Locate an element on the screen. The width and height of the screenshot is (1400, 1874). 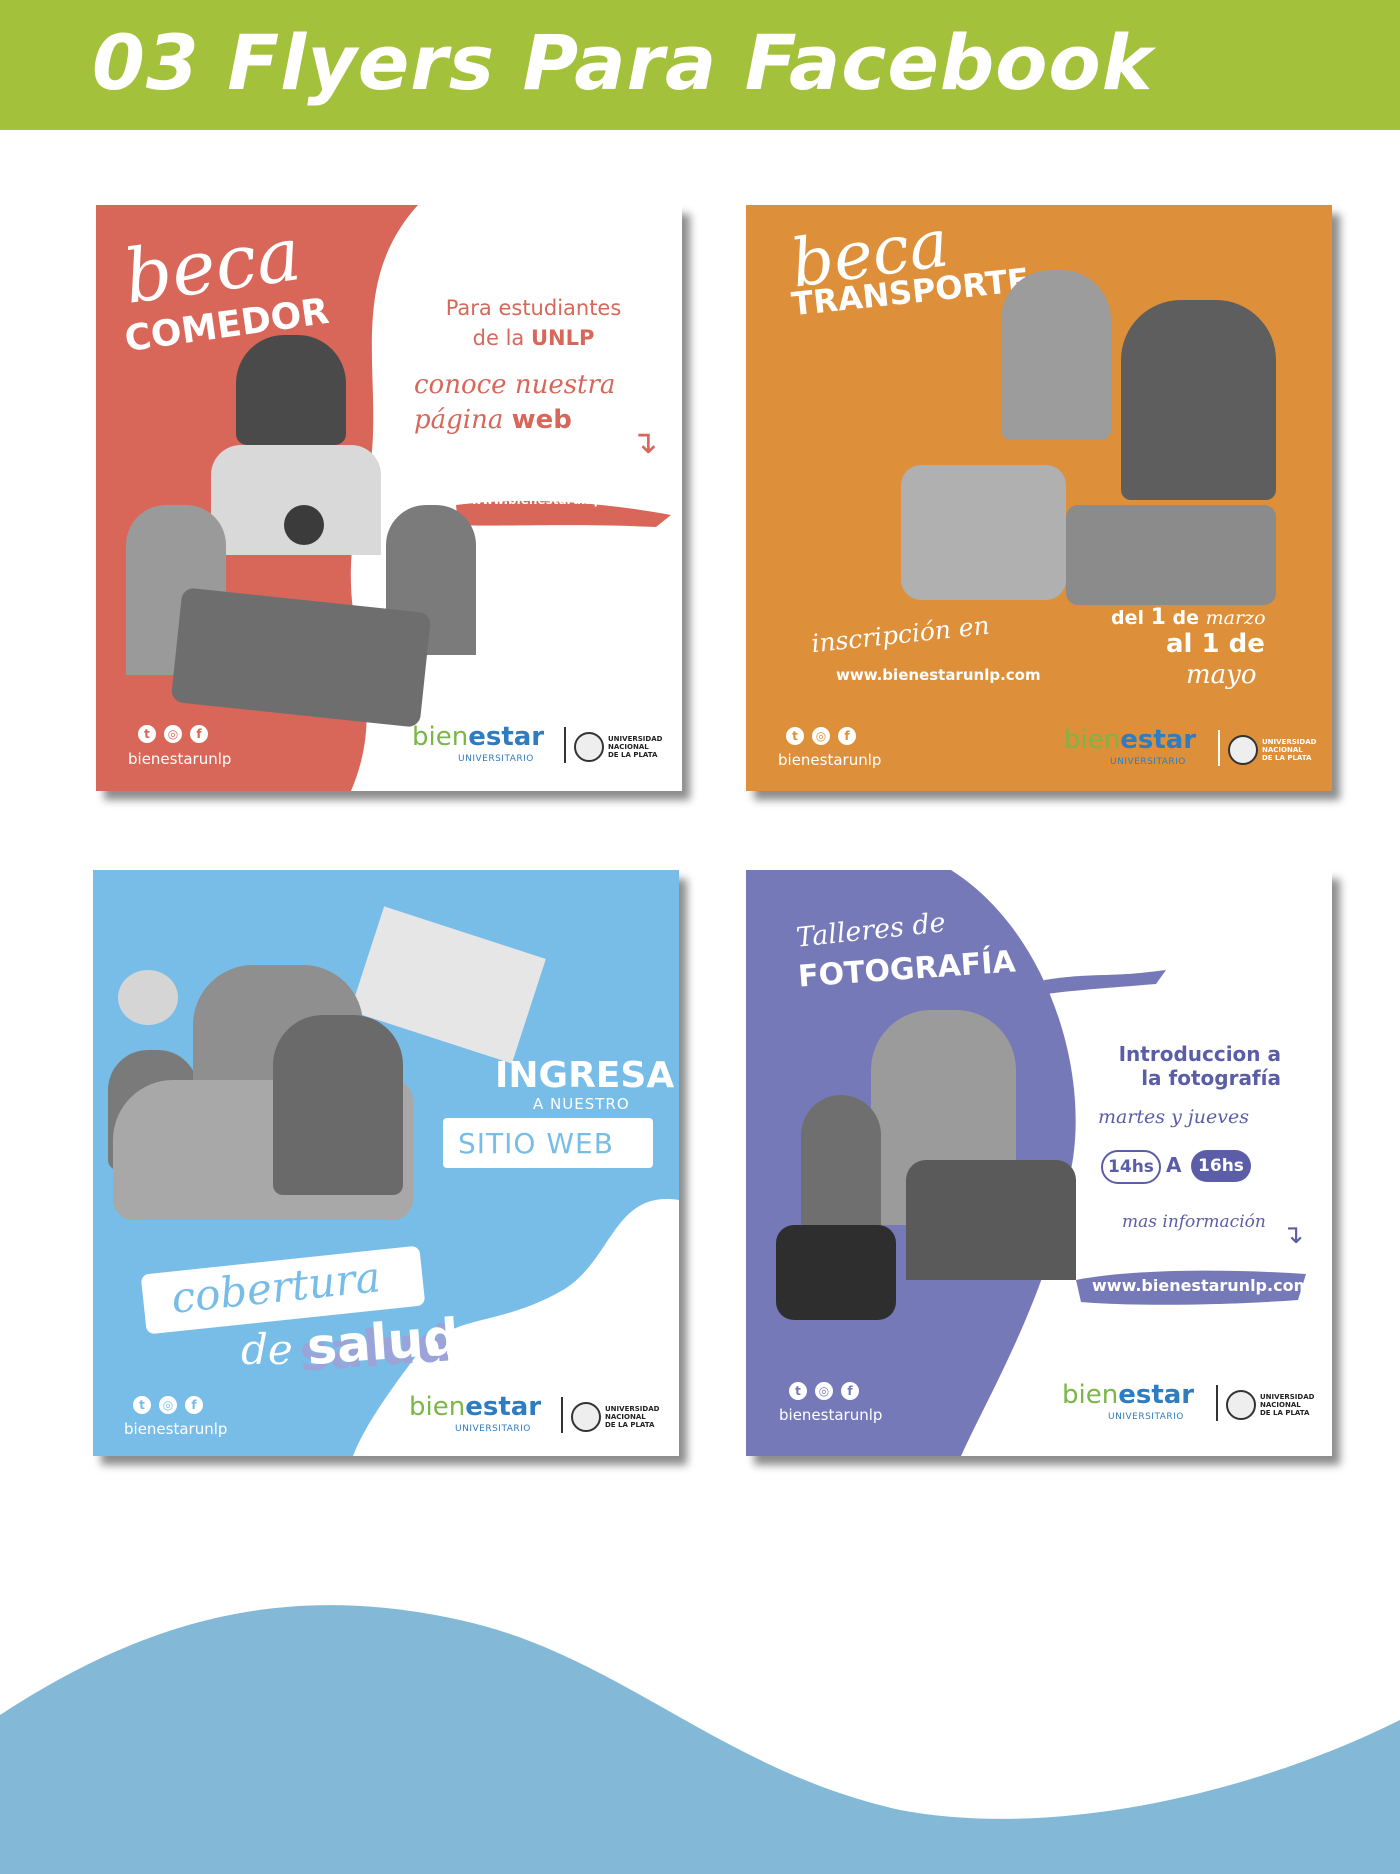
decorative-wave is located at coordinates (700, 1739).